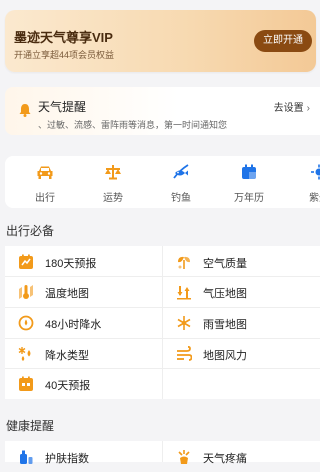  Describe the element at coordinates (67, 385) in the screenshot. I see `grid-item-label: 40天预报` at that location.